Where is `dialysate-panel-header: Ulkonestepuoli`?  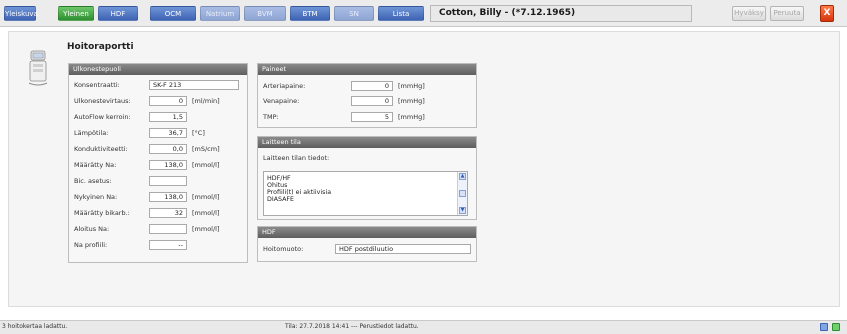 dialysate-panel-header: Ulkonestepuoli is located at coordinates (158, 69).